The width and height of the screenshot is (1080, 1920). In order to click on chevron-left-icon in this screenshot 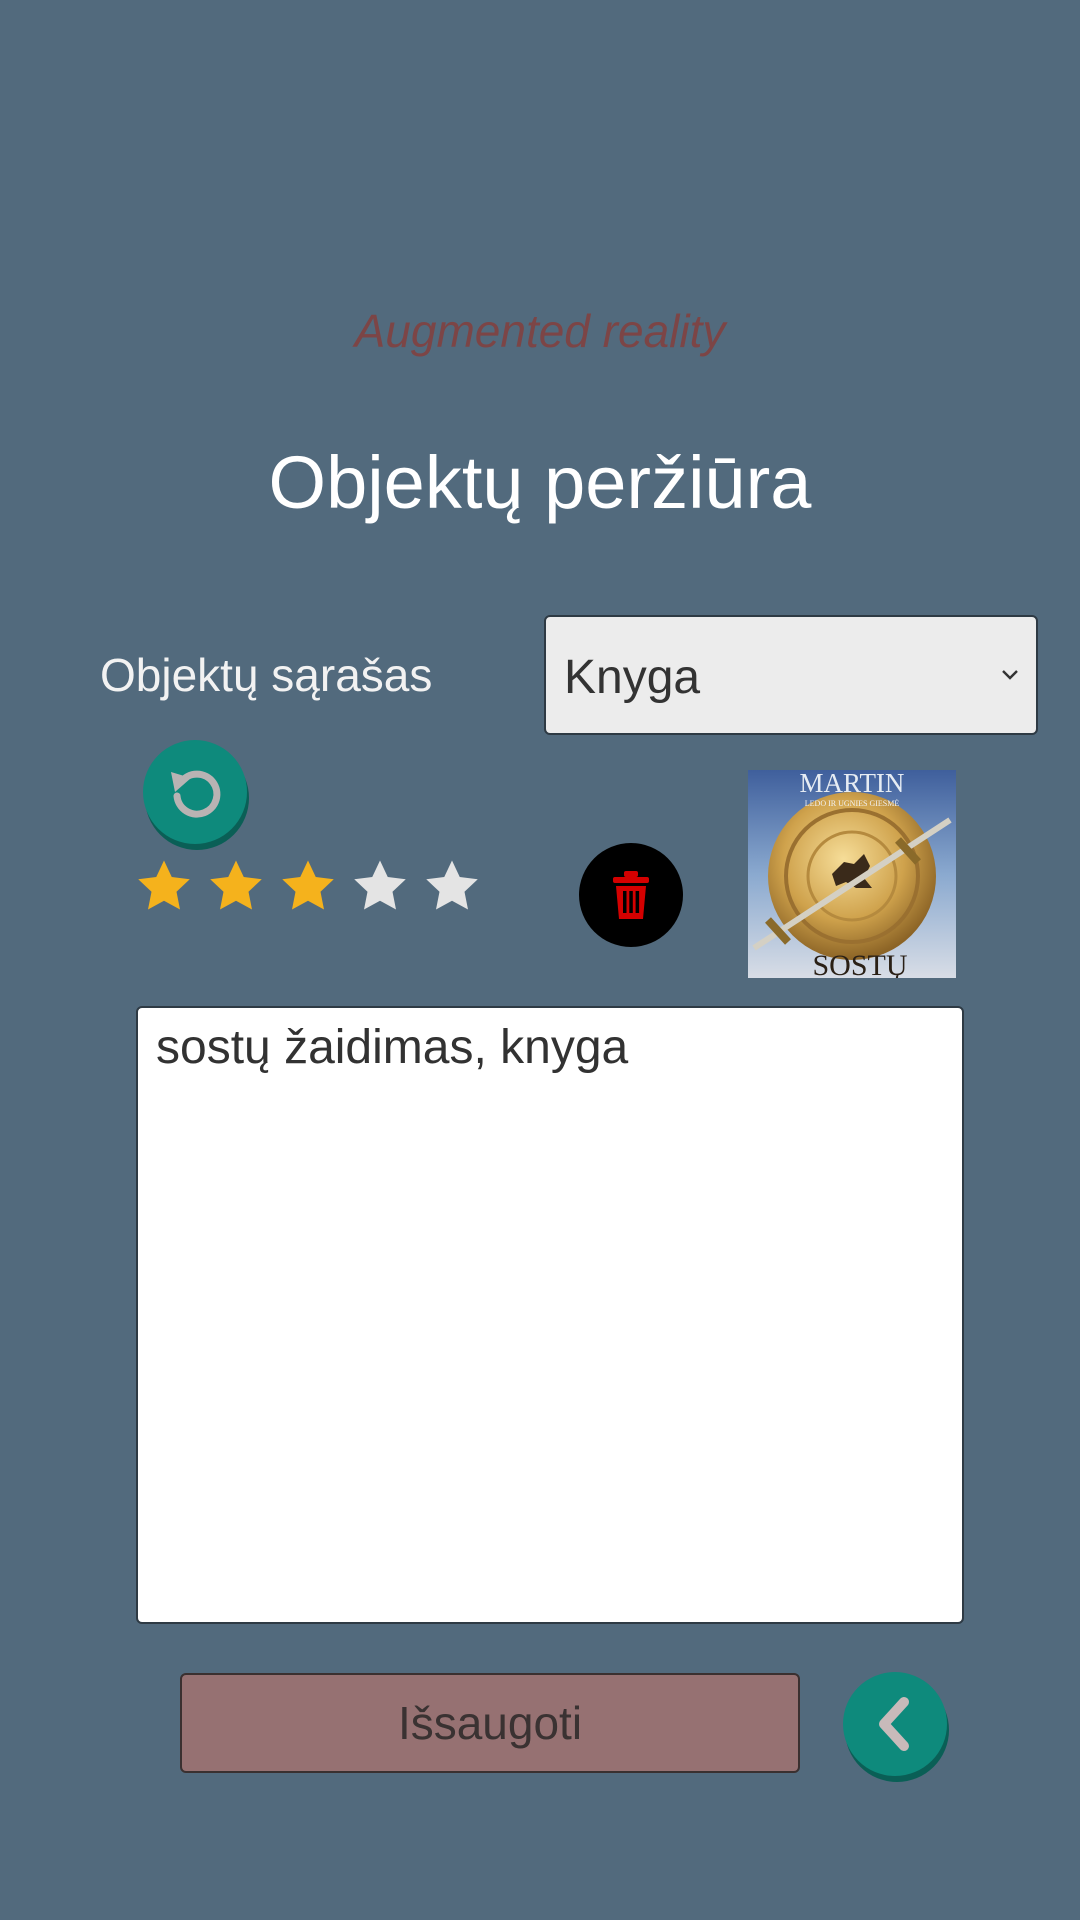, I will do `click(894, 1724)`.